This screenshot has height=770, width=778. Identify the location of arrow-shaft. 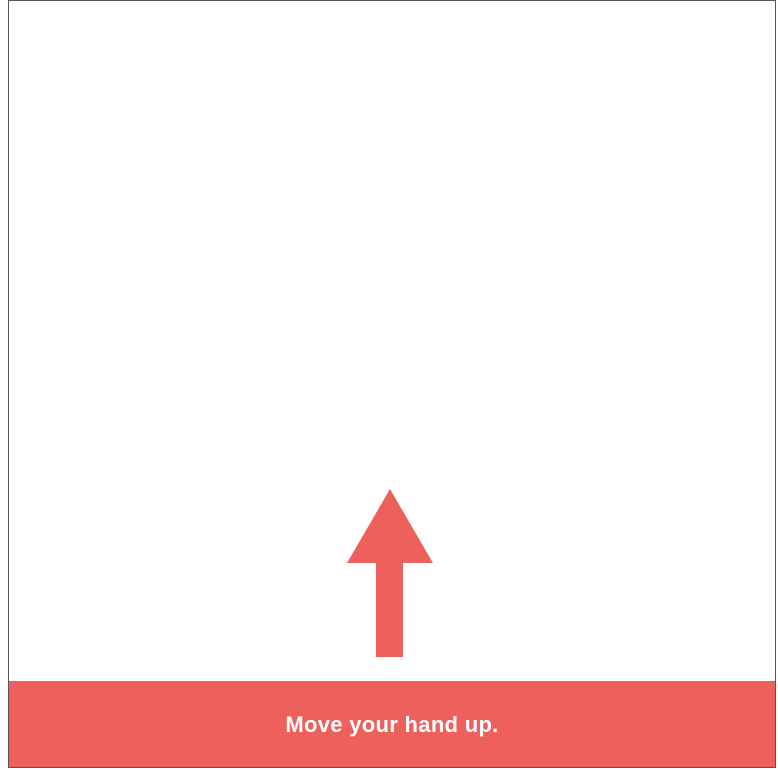
(389, 609).